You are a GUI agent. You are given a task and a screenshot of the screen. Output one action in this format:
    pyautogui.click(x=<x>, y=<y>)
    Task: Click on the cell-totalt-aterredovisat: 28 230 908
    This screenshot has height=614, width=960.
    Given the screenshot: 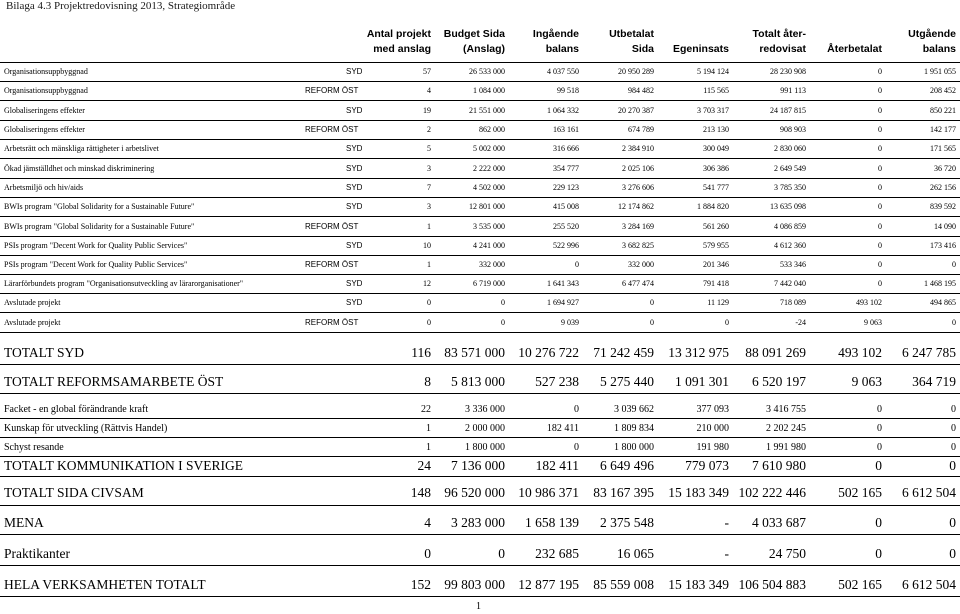 What is the action you would take?
    pyautogui.click(x=788, y=71)
    